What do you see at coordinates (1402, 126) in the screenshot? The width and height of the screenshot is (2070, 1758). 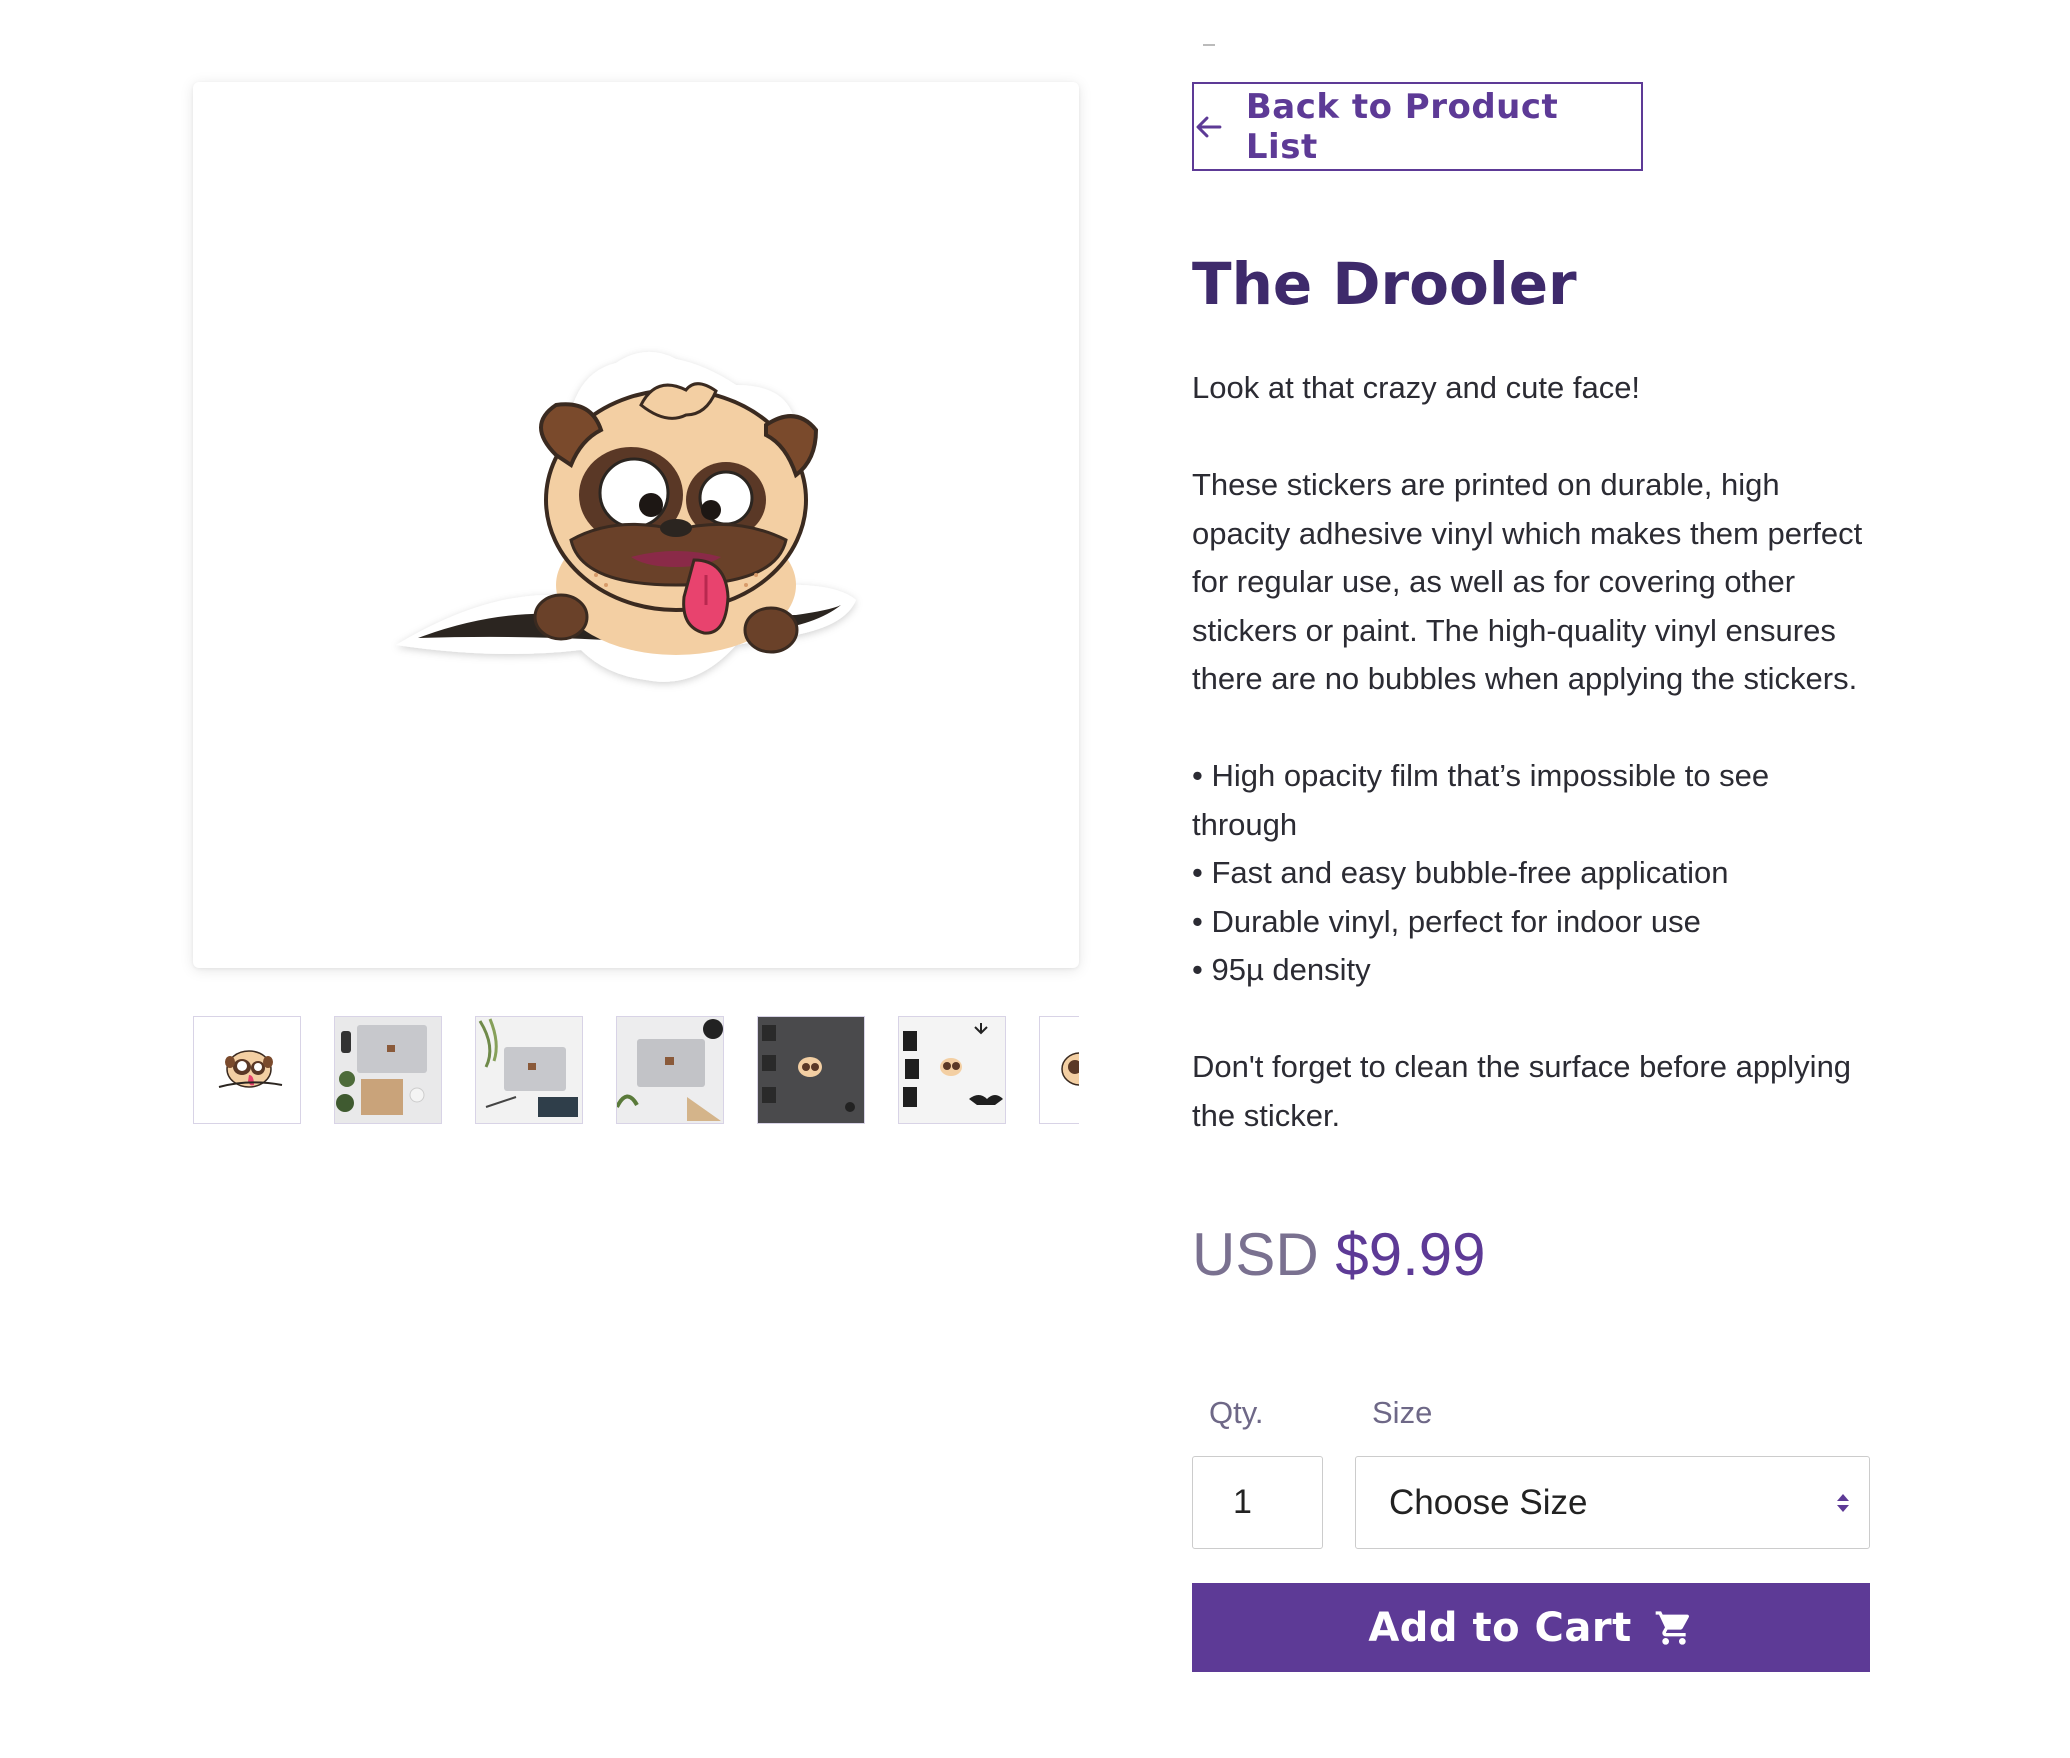 I see `back-button-label: Back to Product List` at bounding box center [1402, 126].